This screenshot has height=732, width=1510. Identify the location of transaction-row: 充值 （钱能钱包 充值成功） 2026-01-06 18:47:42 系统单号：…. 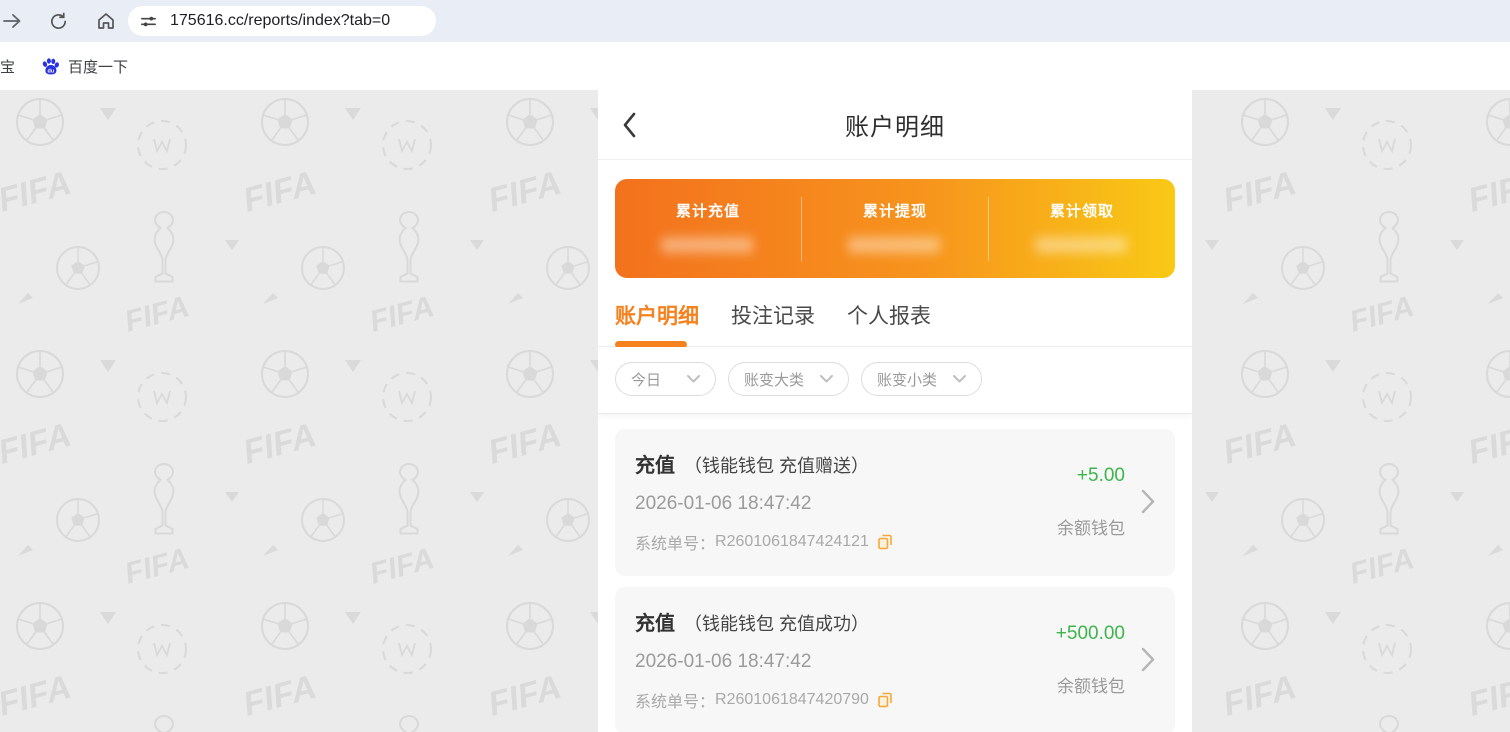
(895, 659).